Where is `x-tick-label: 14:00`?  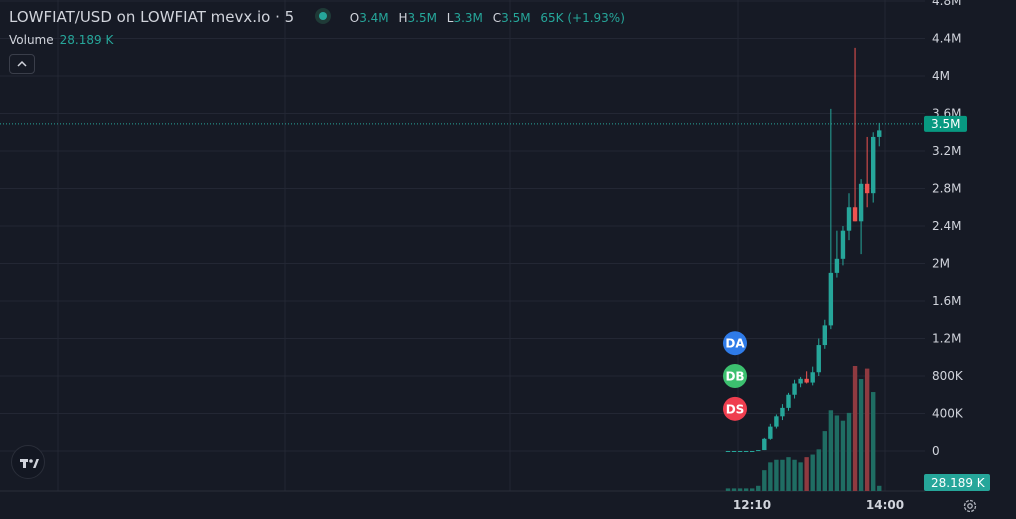 x-tick-label: 14:00 is located at coordinates (885, 505).